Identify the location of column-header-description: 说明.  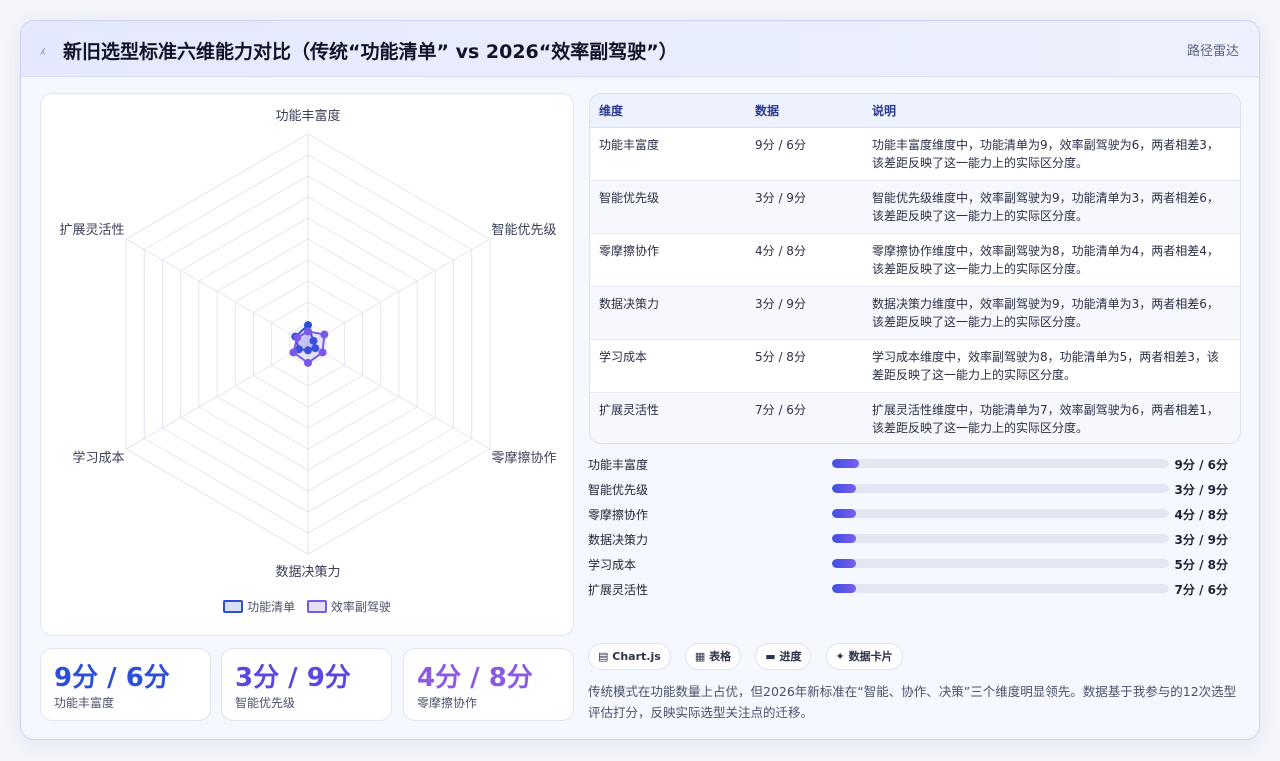
(1051, 111).